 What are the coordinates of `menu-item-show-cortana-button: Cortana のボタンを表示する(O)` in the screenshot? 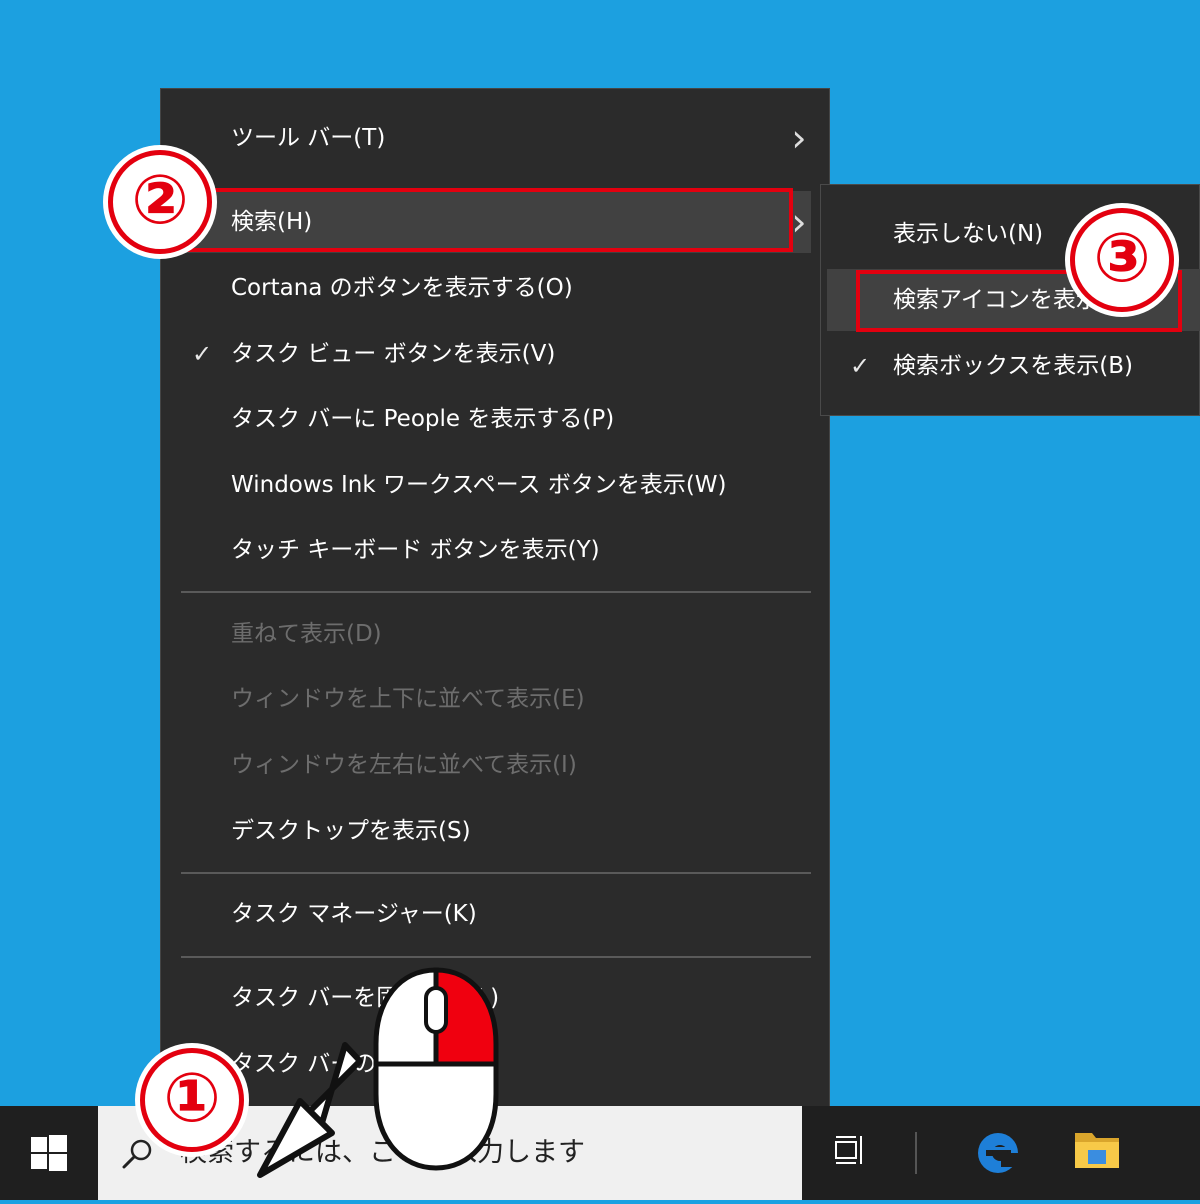 It's located at (496, 288).